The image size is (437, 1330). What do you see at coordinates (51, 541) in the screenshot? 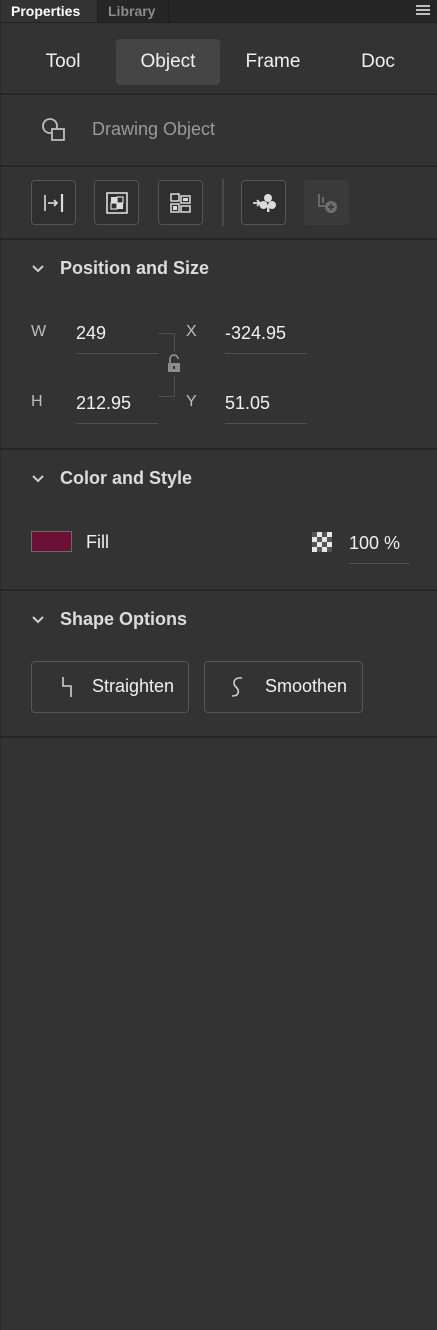
I see `fill-color-swatch` at bounding box center [51, 541].